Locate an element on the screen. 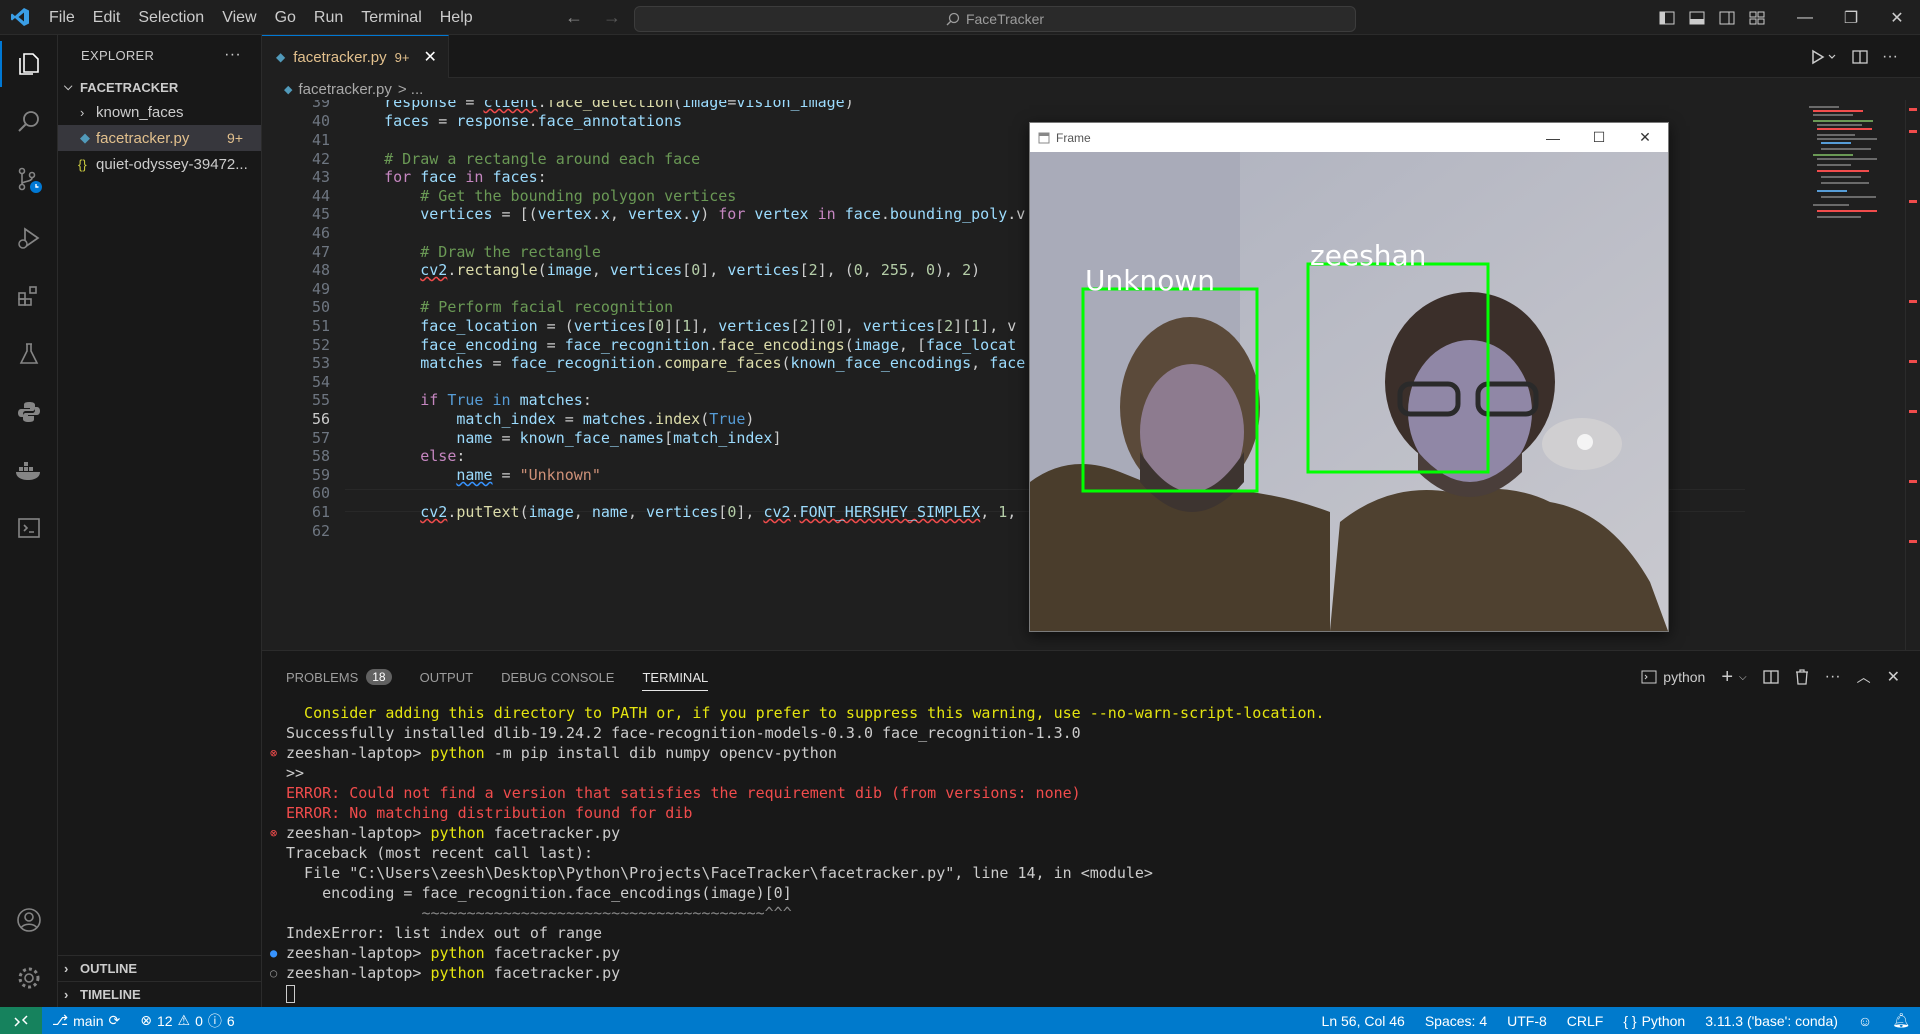  tab-debug-console: DEBUG CONSOLE is located at coordinates (557, 677).